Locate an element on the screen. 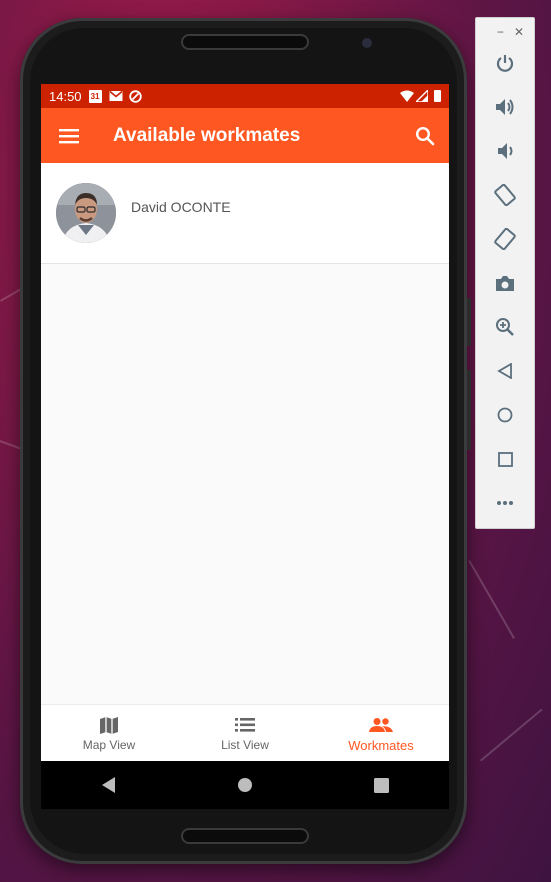 The width and height of the screenshot is (551, 882). home-icon is located at coordinates (245, 785).